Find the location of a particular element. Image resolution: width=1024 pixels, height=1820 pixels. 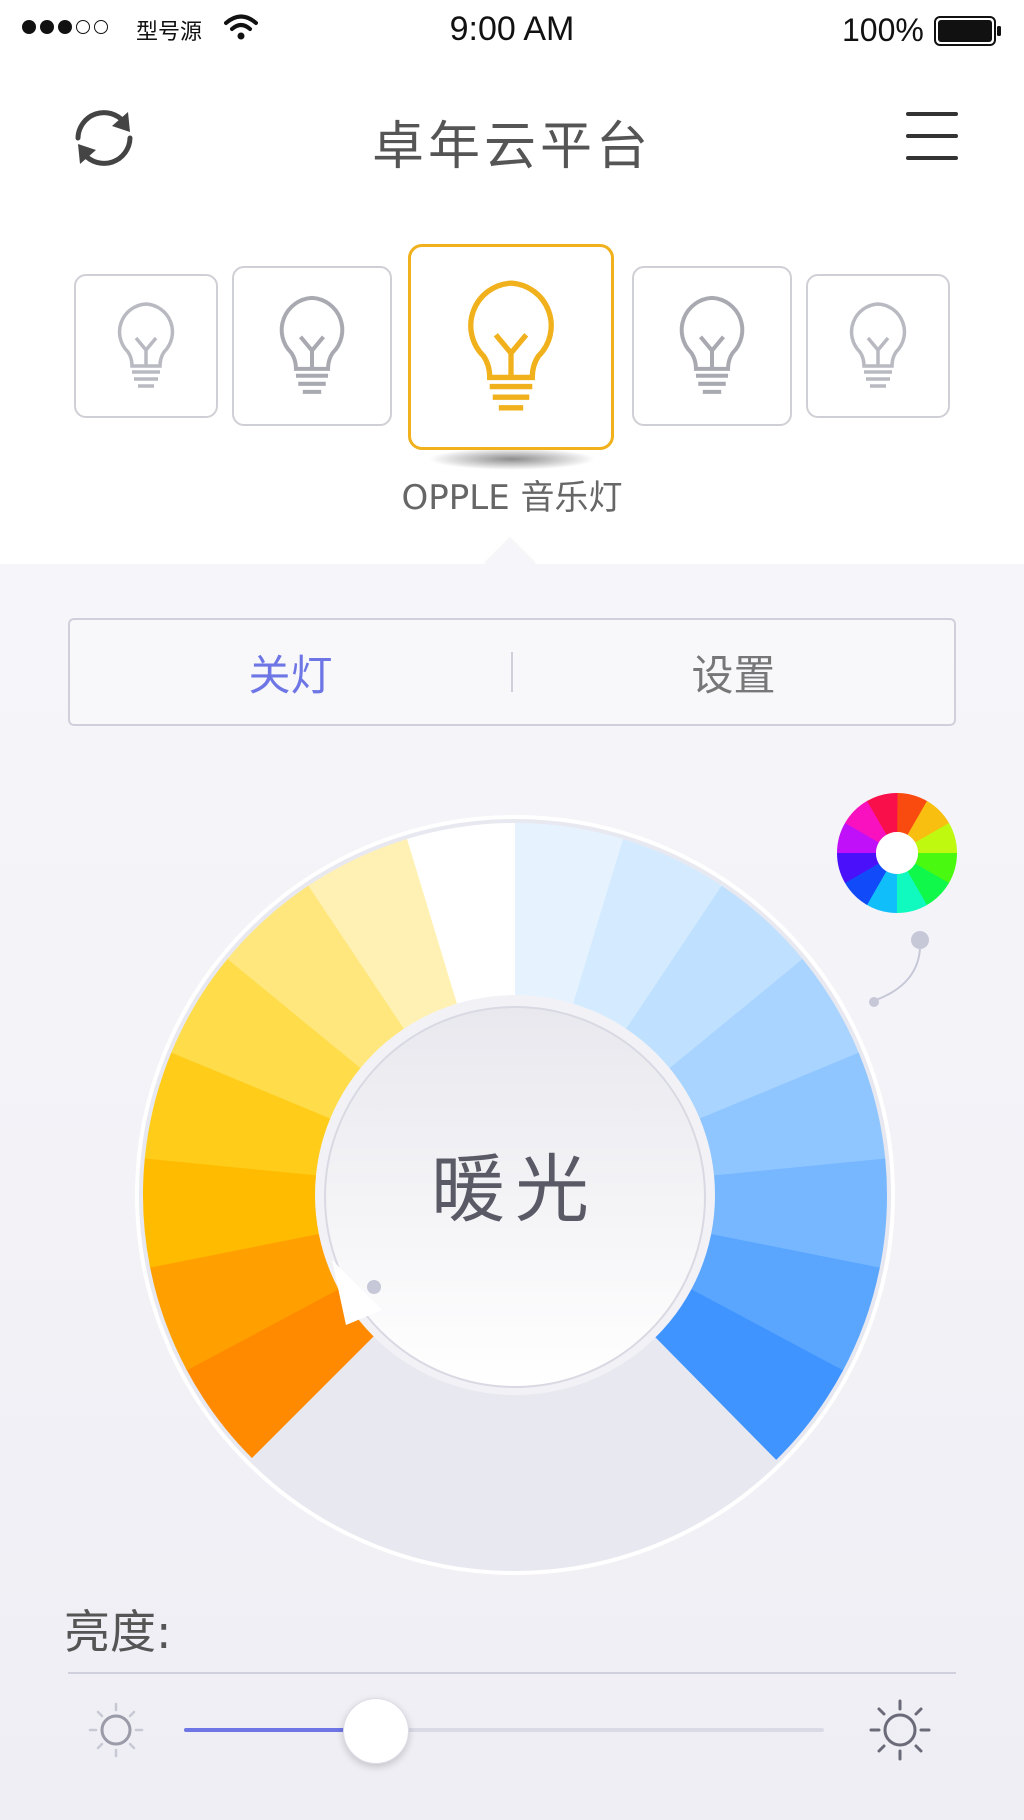

picker-connector is located at coordinates (899, 969).